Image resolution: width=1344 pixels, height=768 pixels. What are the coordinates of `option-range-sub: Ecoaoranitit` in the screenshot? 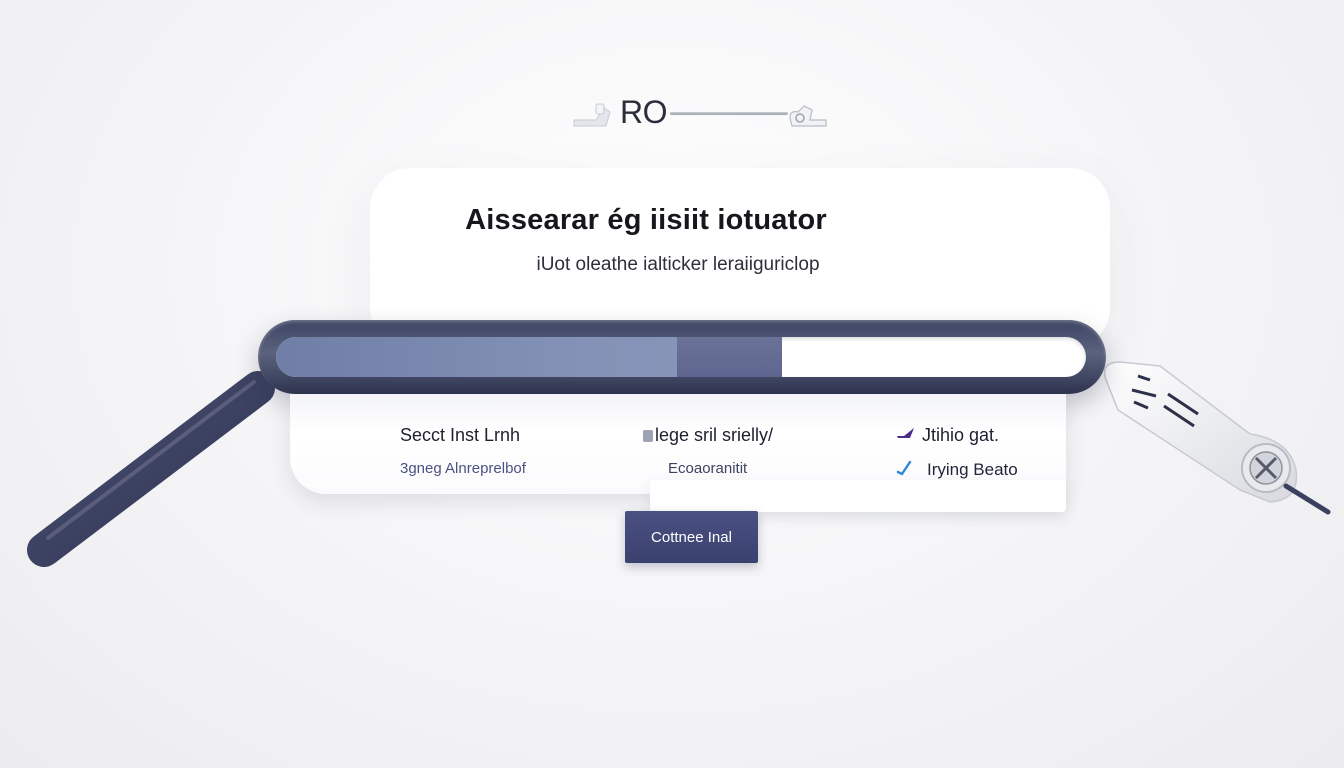 It's located at (708, 468).